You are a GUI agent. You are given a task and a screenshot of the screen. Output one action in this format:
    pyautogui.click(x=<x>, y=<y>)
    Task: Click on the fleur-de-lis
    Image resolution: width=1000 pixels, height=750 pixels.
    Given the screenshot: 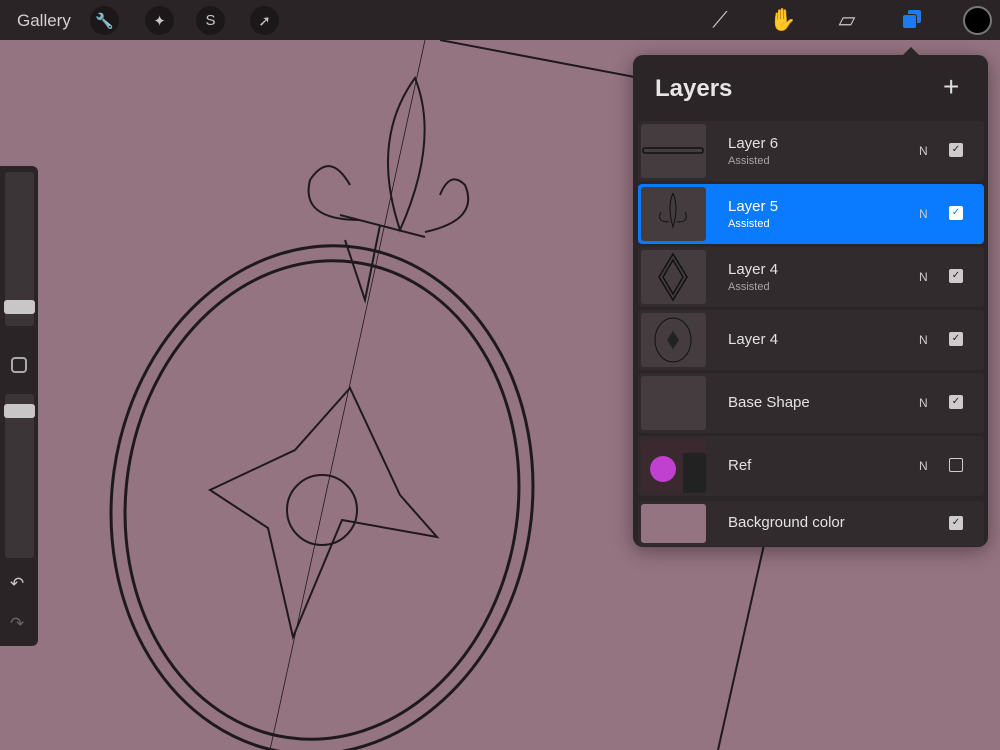 What is the action you would take?
    pyautogui.click(x=382, y=189)
    